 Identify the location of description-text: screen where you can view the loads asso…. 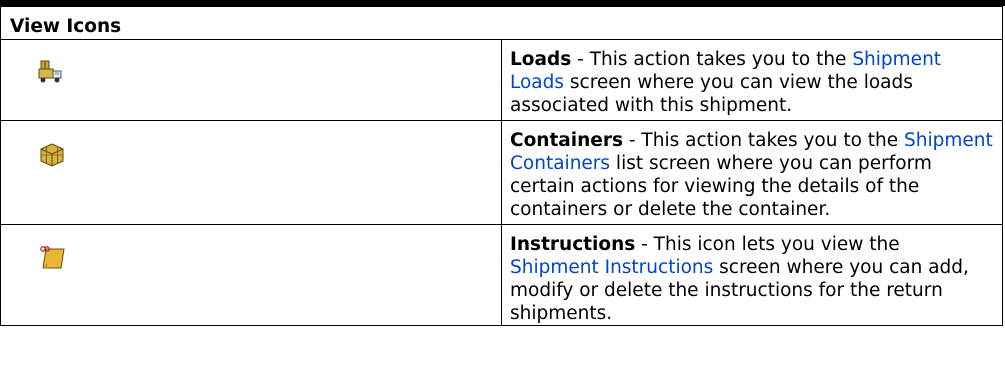
(711, 94).